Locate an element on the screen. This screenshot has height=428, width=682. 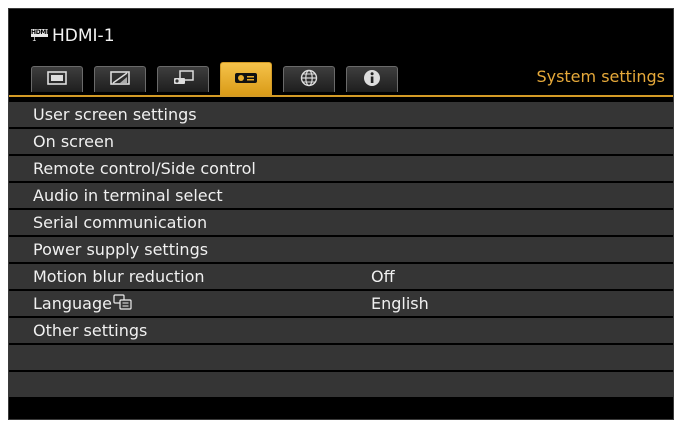
tab-image-adjustment is located at coordinates (120, 79).